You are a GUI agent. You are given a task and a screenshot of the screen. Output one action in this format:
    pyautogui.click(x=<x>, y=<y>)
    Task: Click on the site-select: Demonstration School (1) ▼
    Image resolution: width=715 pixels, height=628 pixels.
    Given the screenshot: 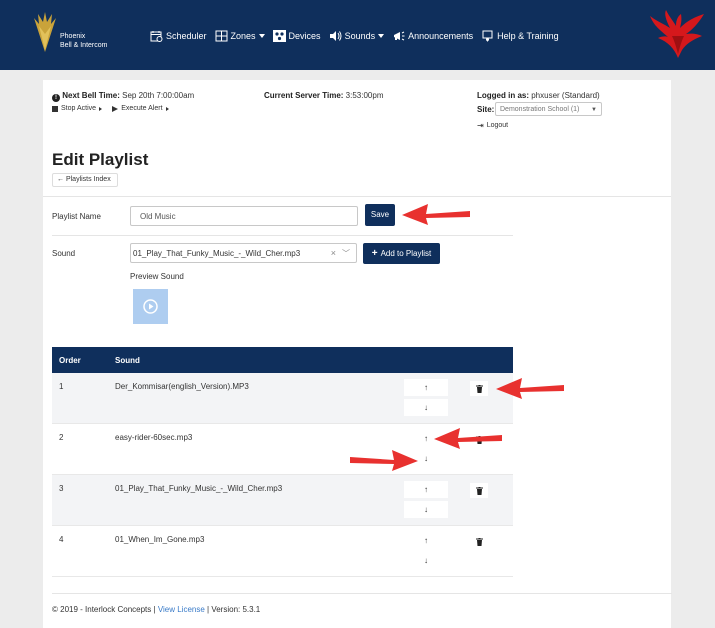 What is the action you would take?
    pyautogui.click(x=548, y=109)
    